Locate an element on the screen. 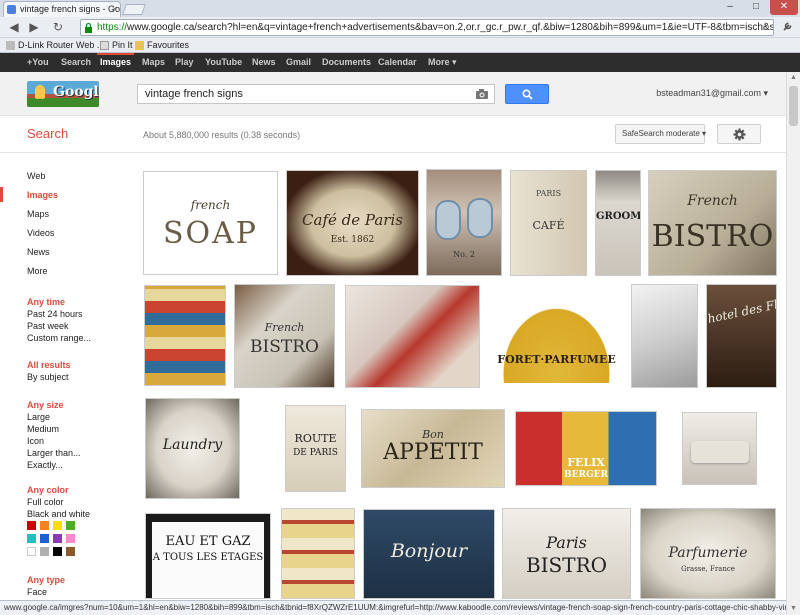  filter-size-icon: Icon is located at coordinates (35, 441).